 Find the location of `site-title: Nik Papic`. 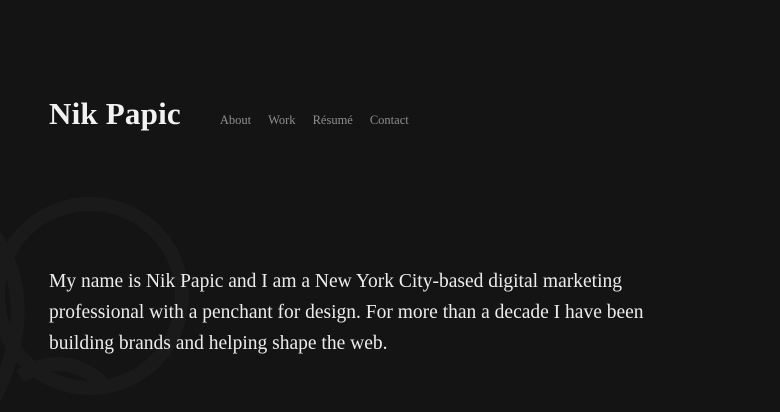

site-title: Nik Papic is located at coordinates (115, 113).